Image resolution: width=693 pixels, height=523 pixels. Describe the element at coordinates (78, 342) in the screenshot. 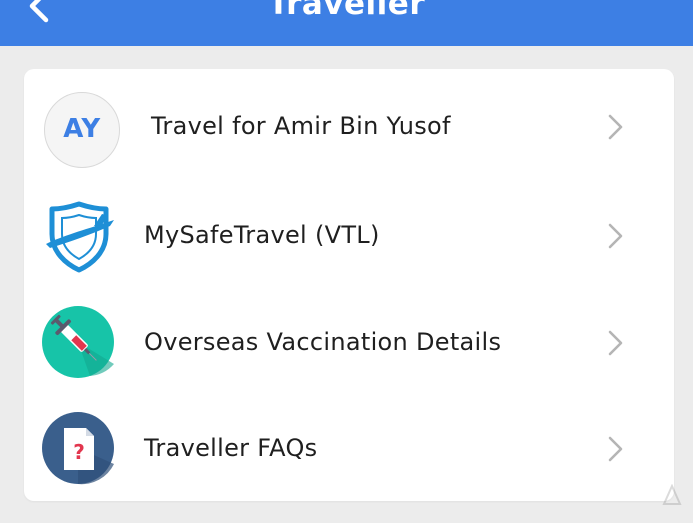

I see `syringe-icon` at that location.